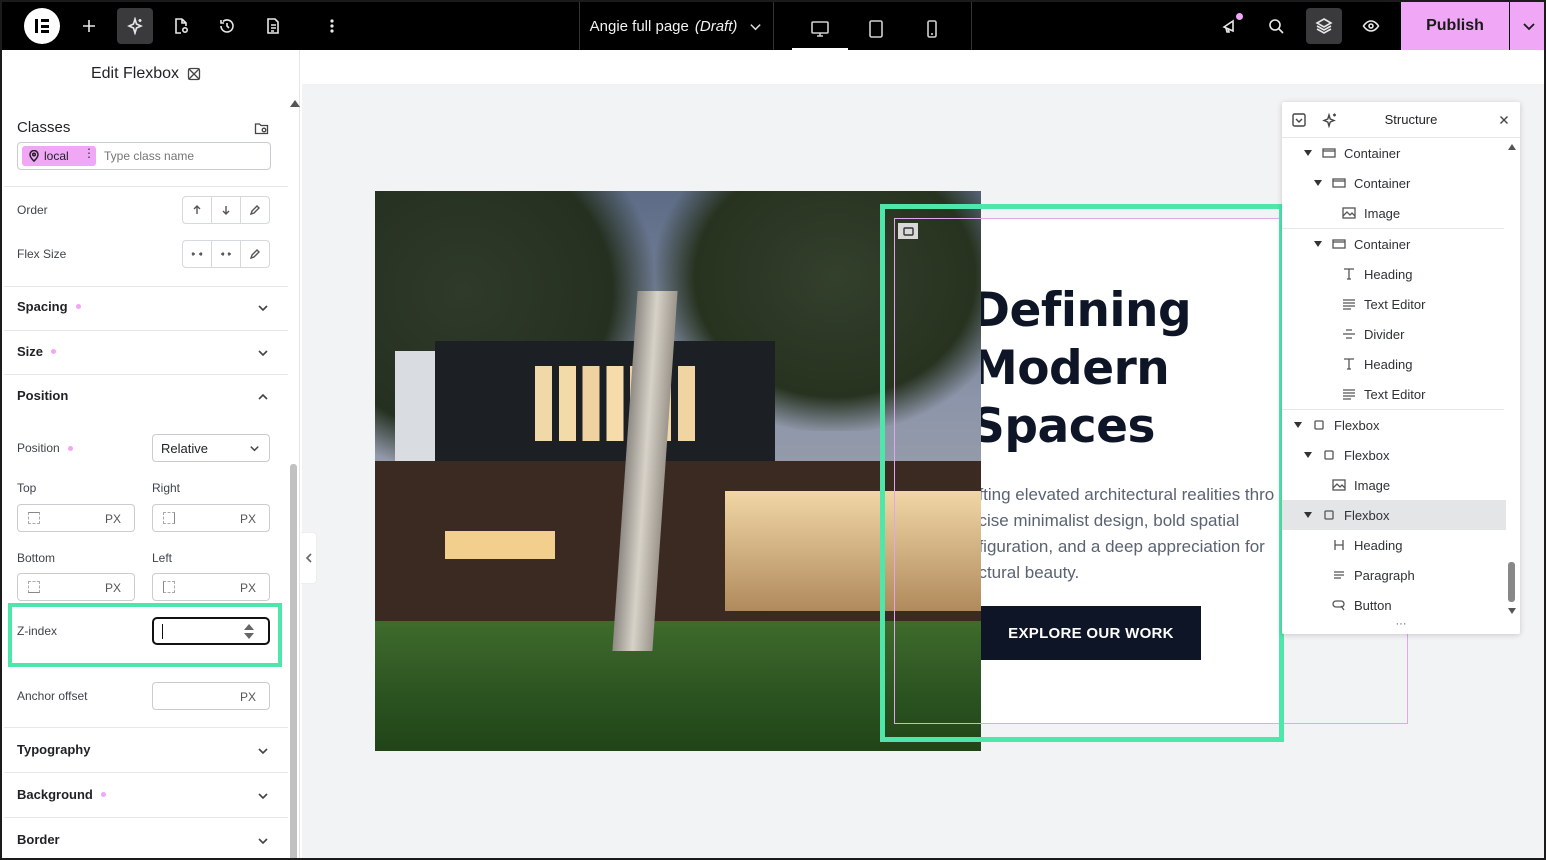  I want to click on right-offset-input: PX, so click(211, 518).